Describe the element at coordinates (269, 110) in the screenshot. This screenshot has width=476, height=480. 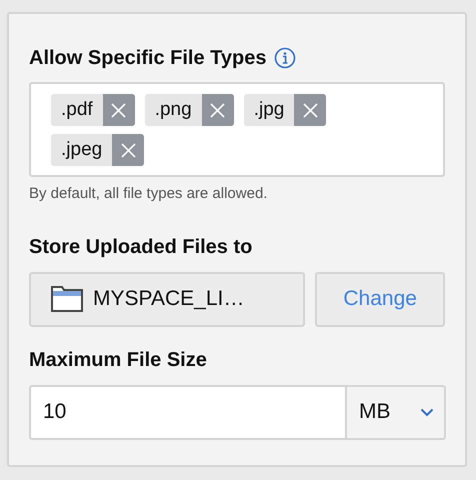
I see `tag-label: .jpg` at that location.